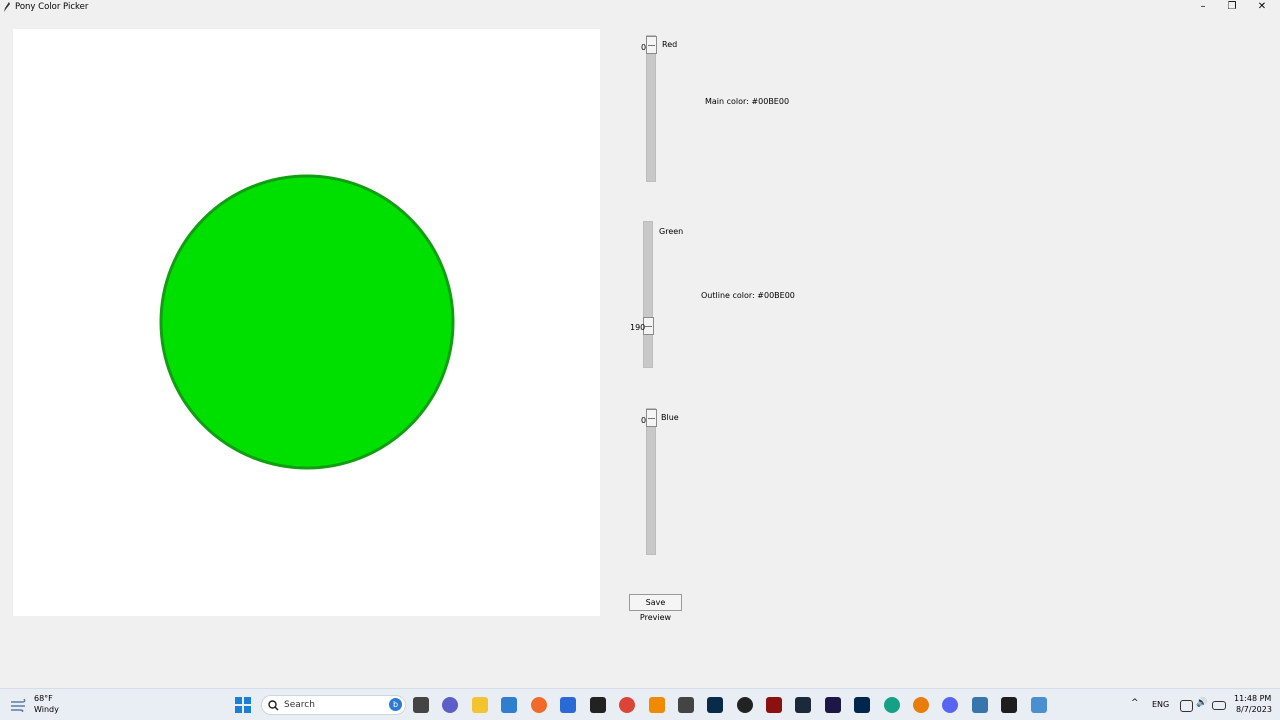  I want to click on obs-icon, so click(745, 705).